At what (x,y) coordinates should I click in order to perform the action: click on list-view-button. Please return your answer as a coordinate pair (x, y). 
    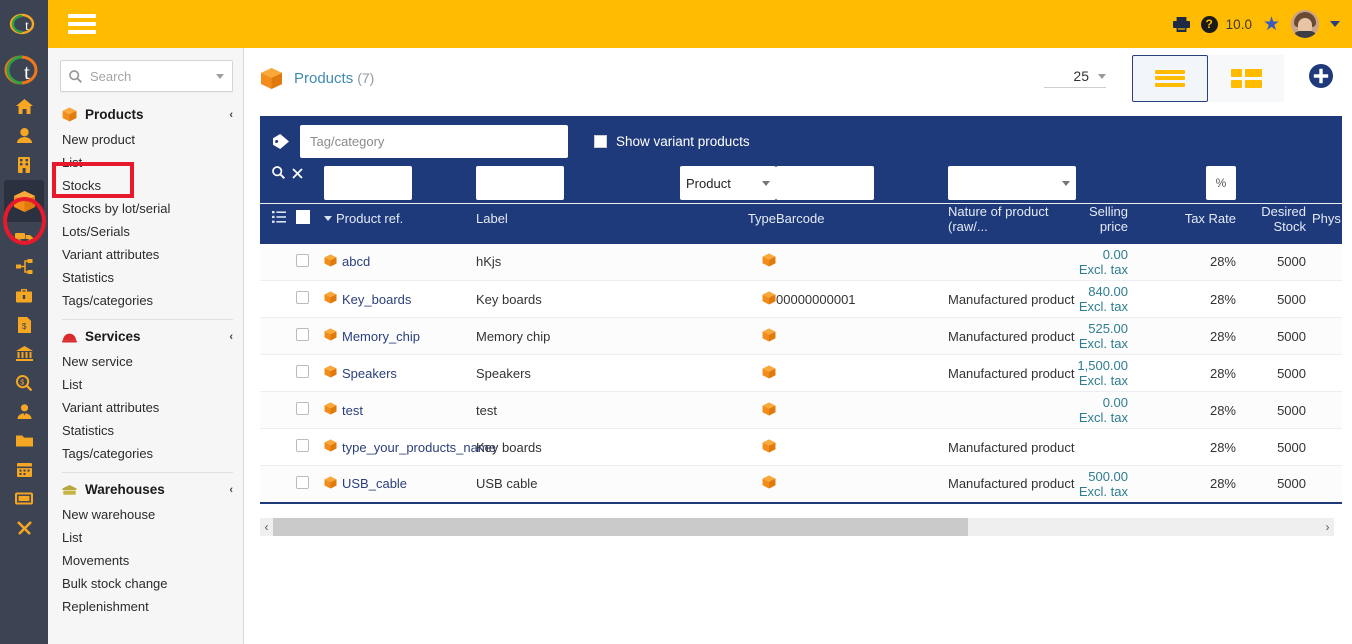
    Looking at the image, I should click on (1170, 78).